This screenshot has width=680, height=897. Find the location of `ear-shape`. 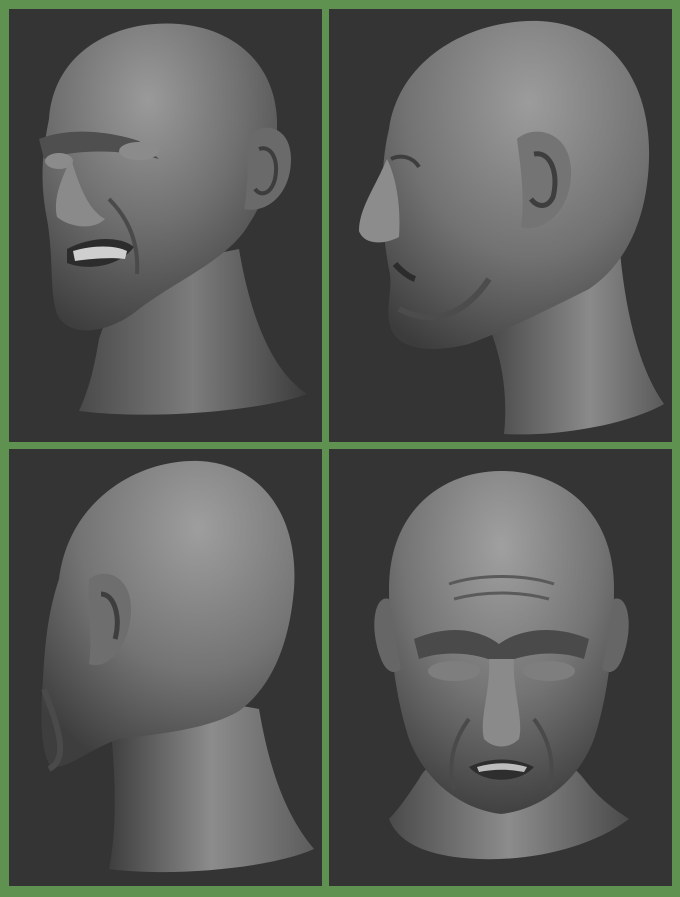

ear-shape is located at coordinates (267, 168).